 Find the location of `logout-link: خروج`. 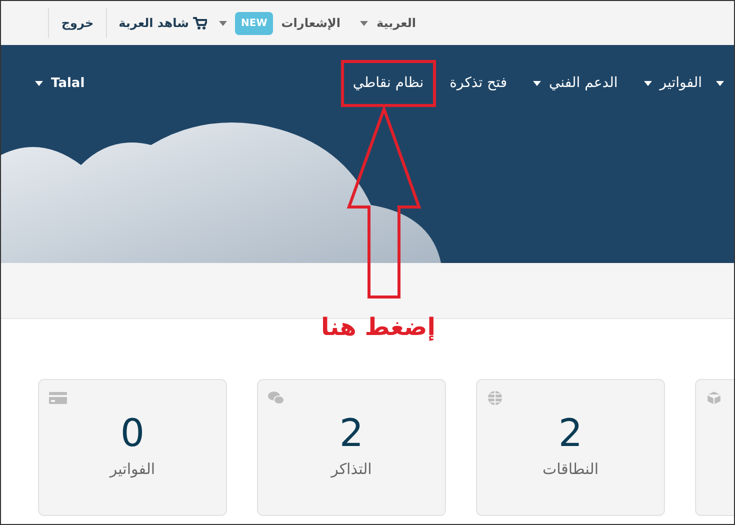

logout-link: خروج is located at coordinates (77, 23).